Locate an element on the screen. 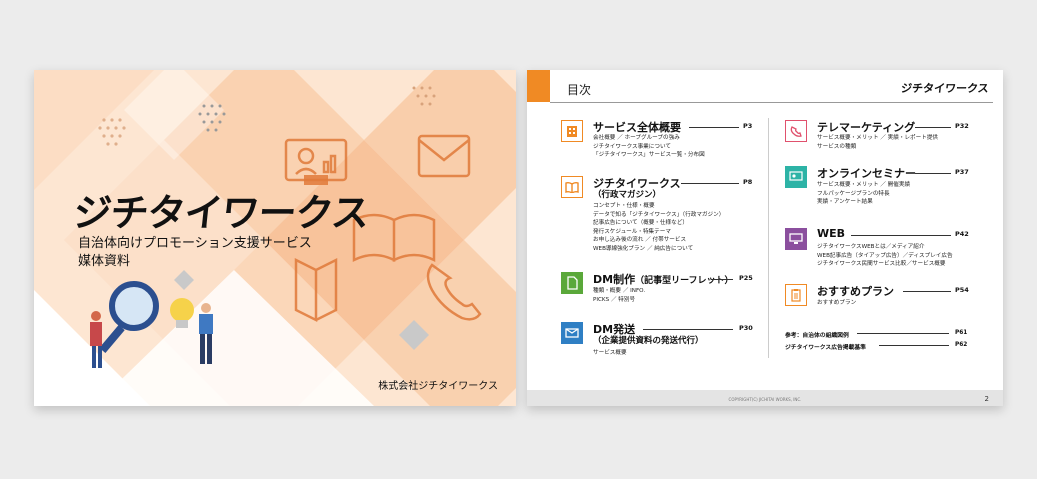 This screenshot has height=479, width=1037. entry-line: サービス概要・メリット ／ 実績・レポート提供 is located at coordinates (878, 138).